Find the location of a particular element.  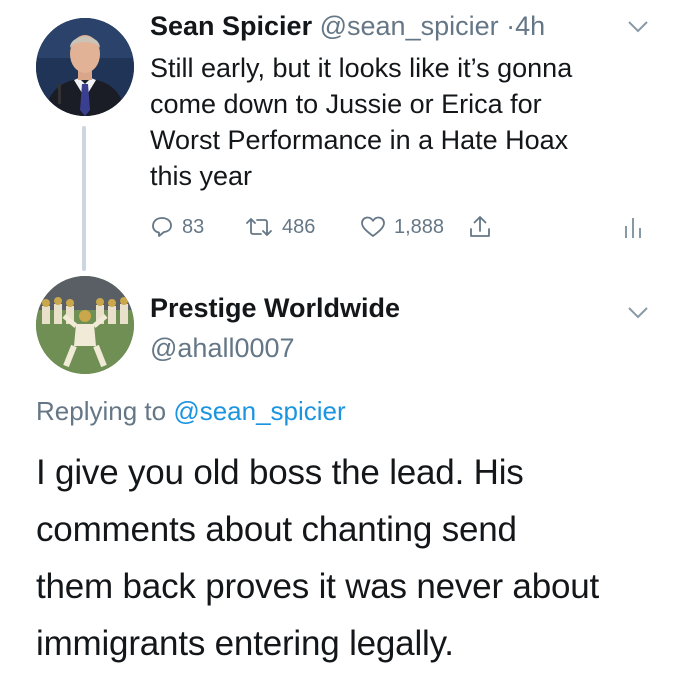

retweet-count: 486 is located at coordinates (299, 226).